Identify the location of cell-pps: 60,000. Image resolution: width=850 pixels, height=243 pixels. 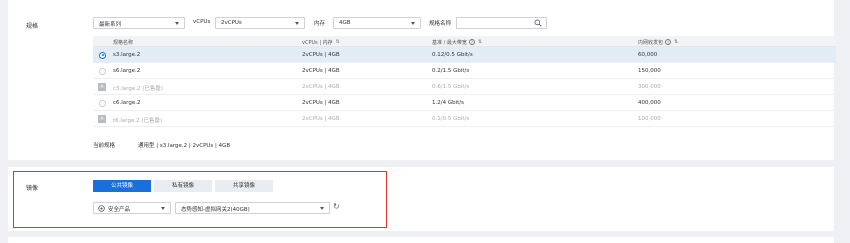
(648, 54).